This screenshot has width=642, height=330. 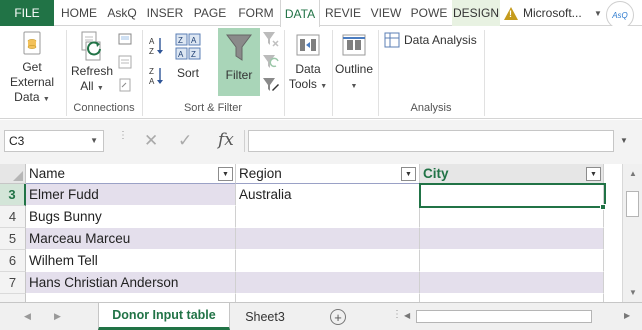 I want to click on data-analysis-button: Data Analysis, so click(x=430, y=40).